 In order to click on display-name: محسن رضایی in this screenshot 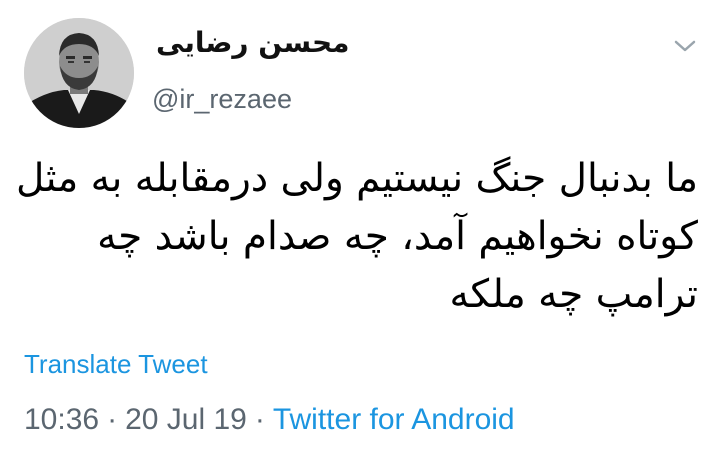, I will do `click(252, 42)`.